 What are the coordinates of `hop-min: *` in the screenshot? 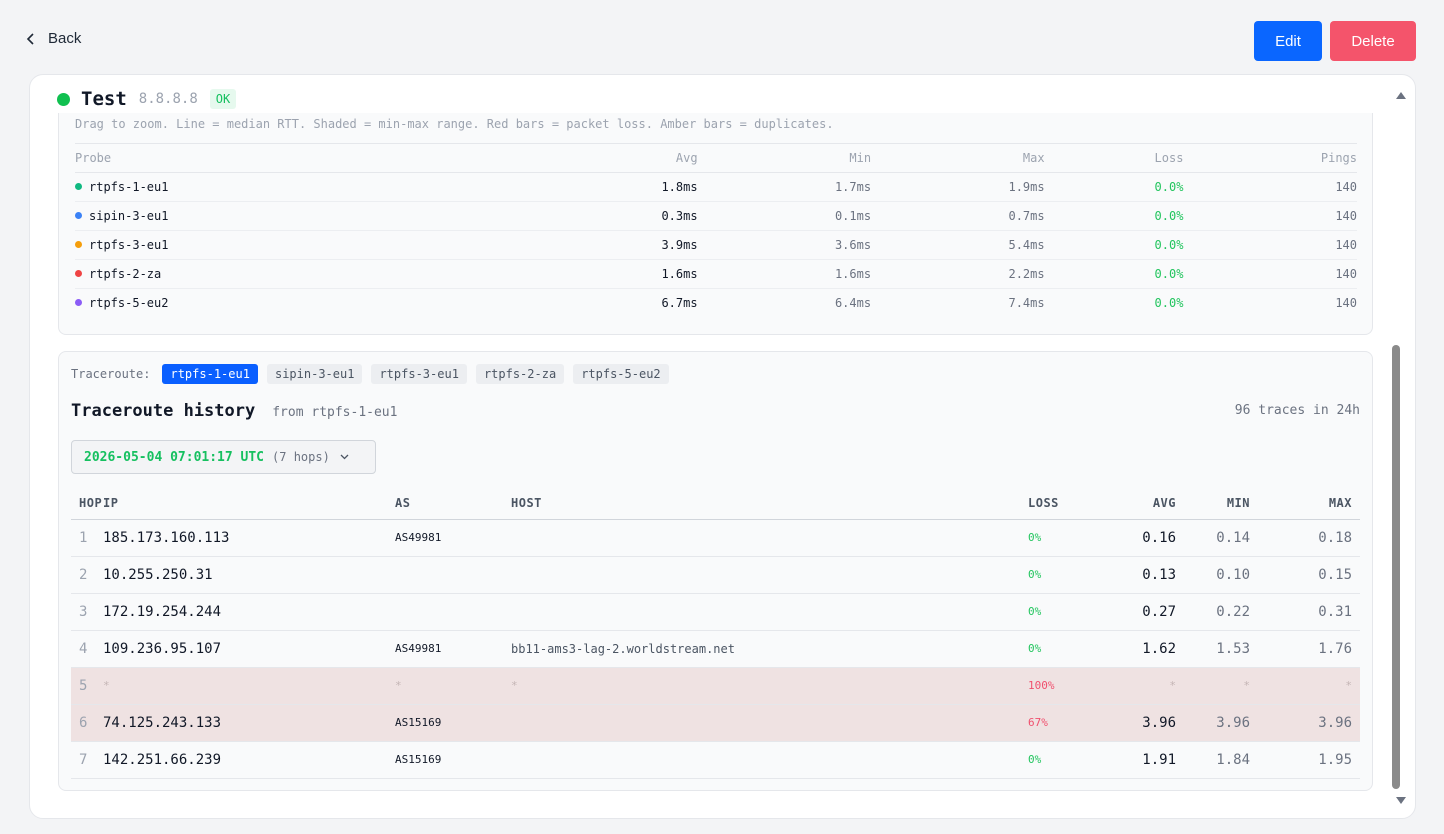 It's located at (1221, 686).